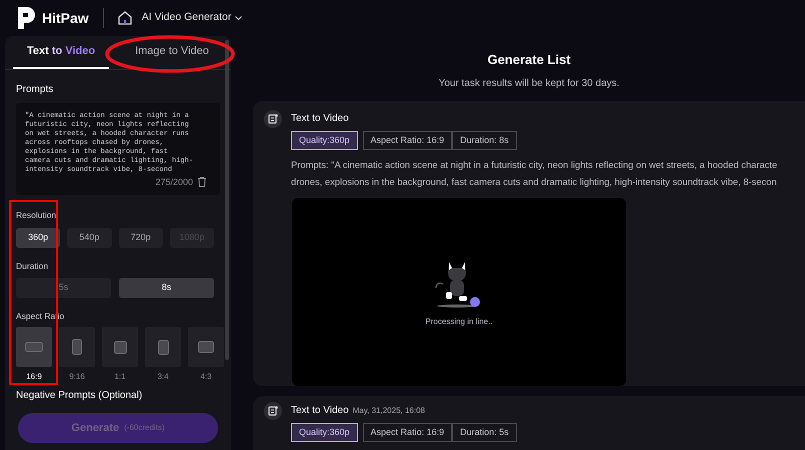 The height and width of the screenshot is (450, 805). I want to click on list-title: Generate List, so click(529, 60).